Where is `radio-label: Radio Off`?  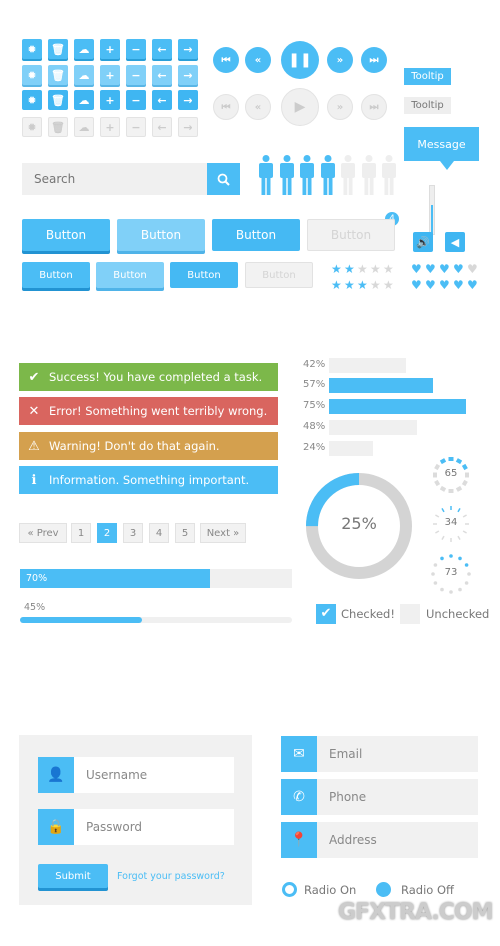
radio-label: Radio Off is located at coordinates (427, 890).